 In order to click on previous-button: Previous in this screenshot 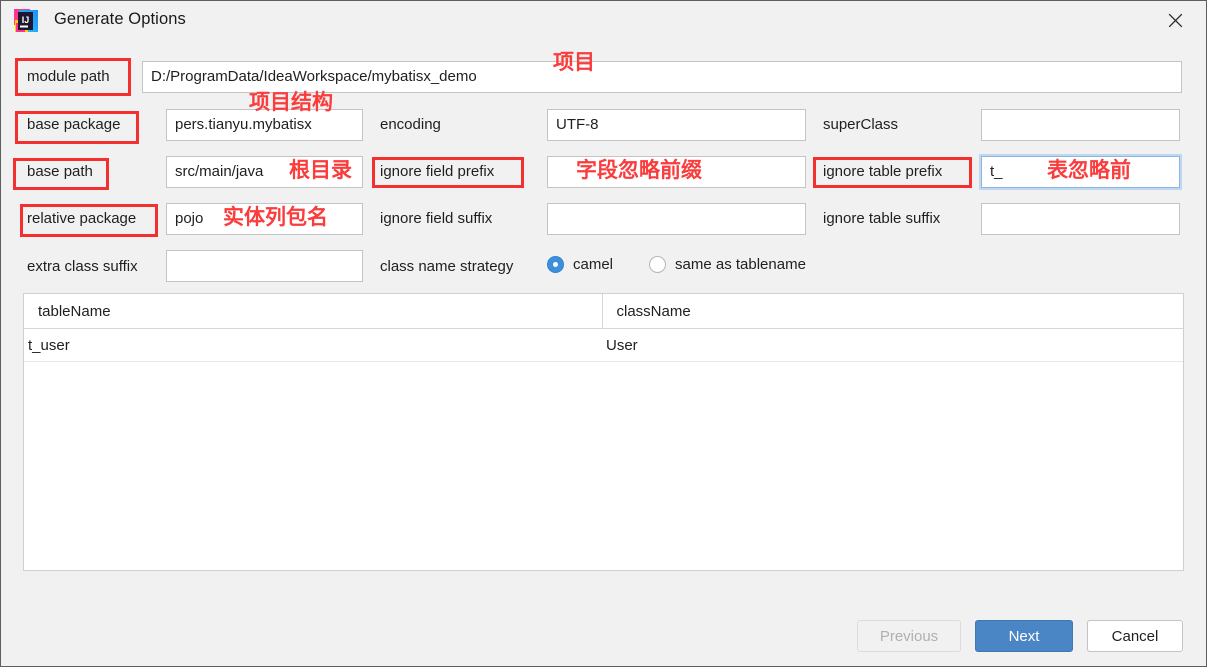, I will do `click(909, 636)`.